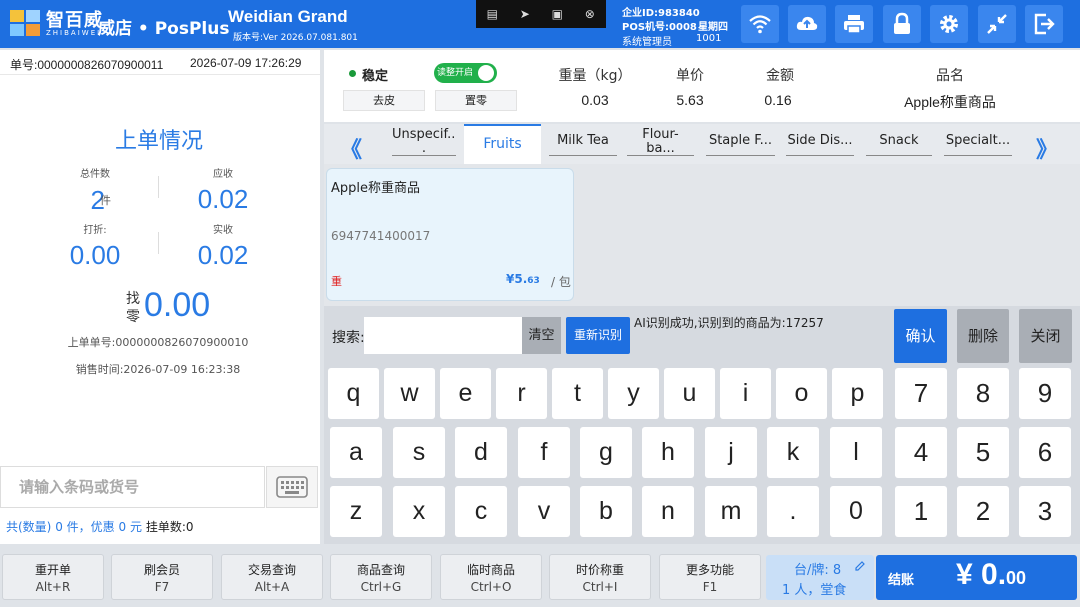 This screenshot has height=607, width=1080. Describe the element at coordinates (409, 393) in the screenshot. I see `key-w: w` at that location.